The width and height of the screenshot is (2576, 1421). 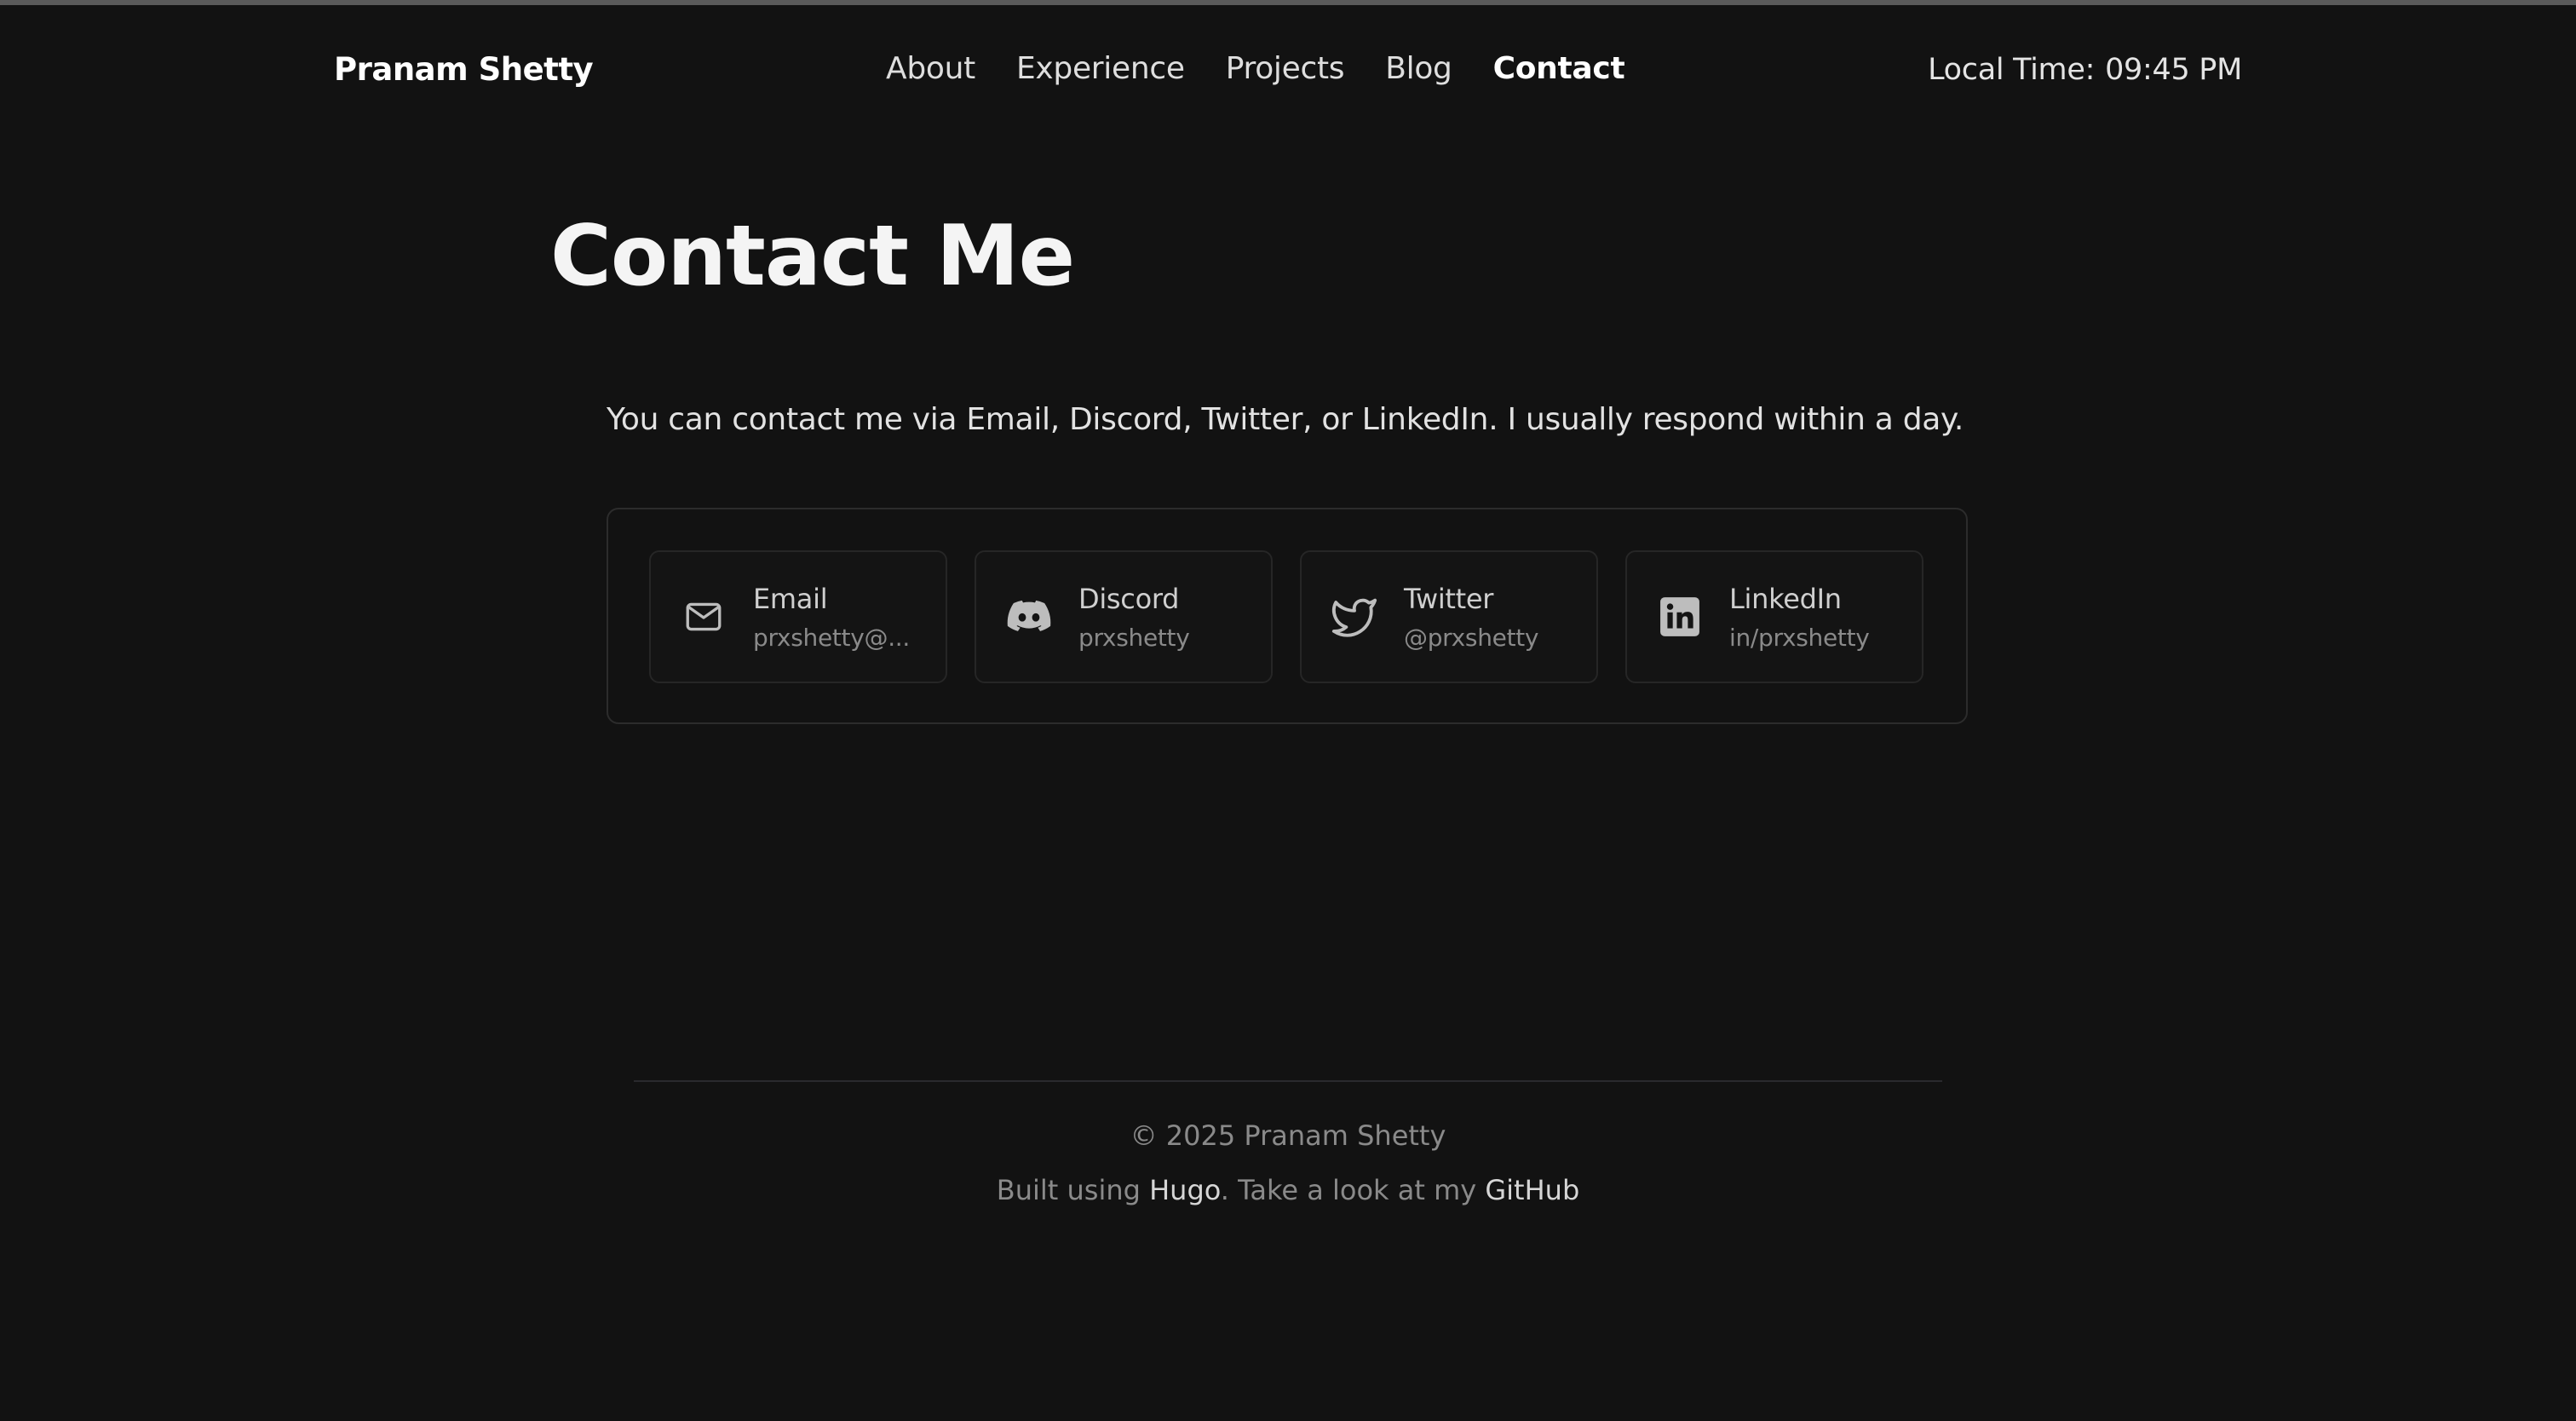 What do you see at coordinates (1073, 1190) in the screenshot?
I see `footer-built-prefix: Built using` at bounding box center [1073, 1190].